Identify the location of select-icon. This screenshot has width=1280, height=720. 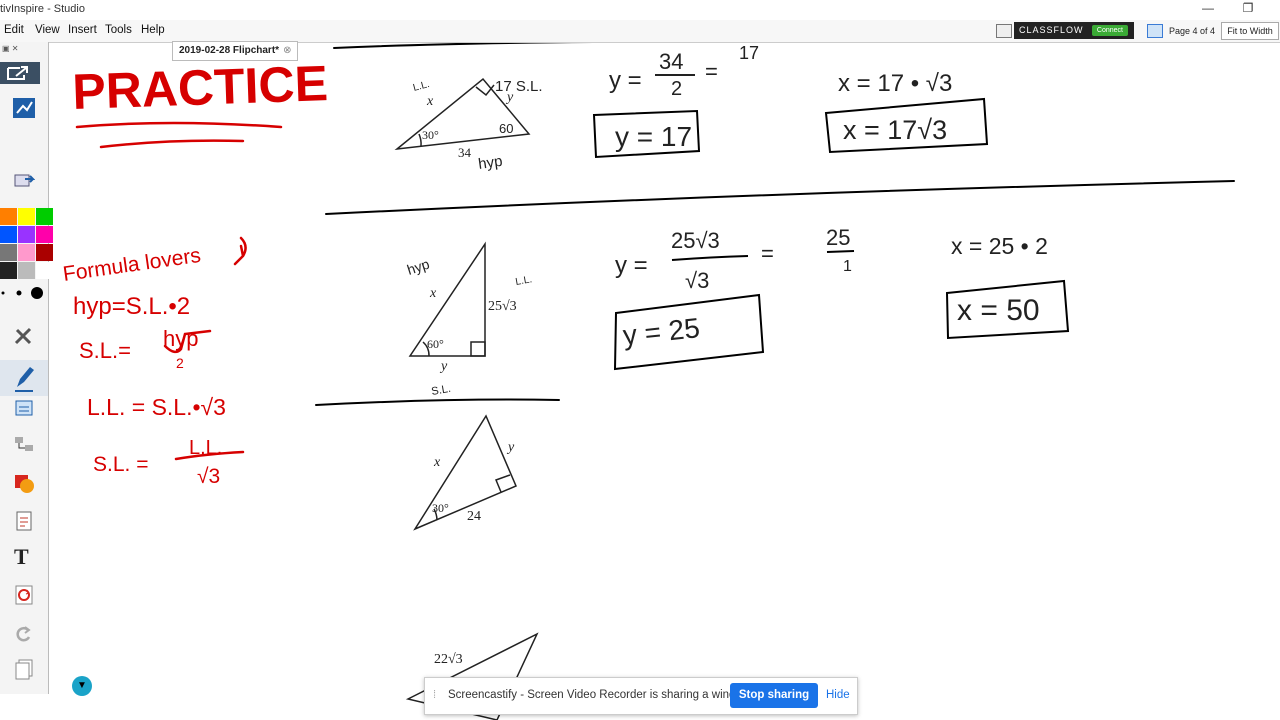
(24, 180).